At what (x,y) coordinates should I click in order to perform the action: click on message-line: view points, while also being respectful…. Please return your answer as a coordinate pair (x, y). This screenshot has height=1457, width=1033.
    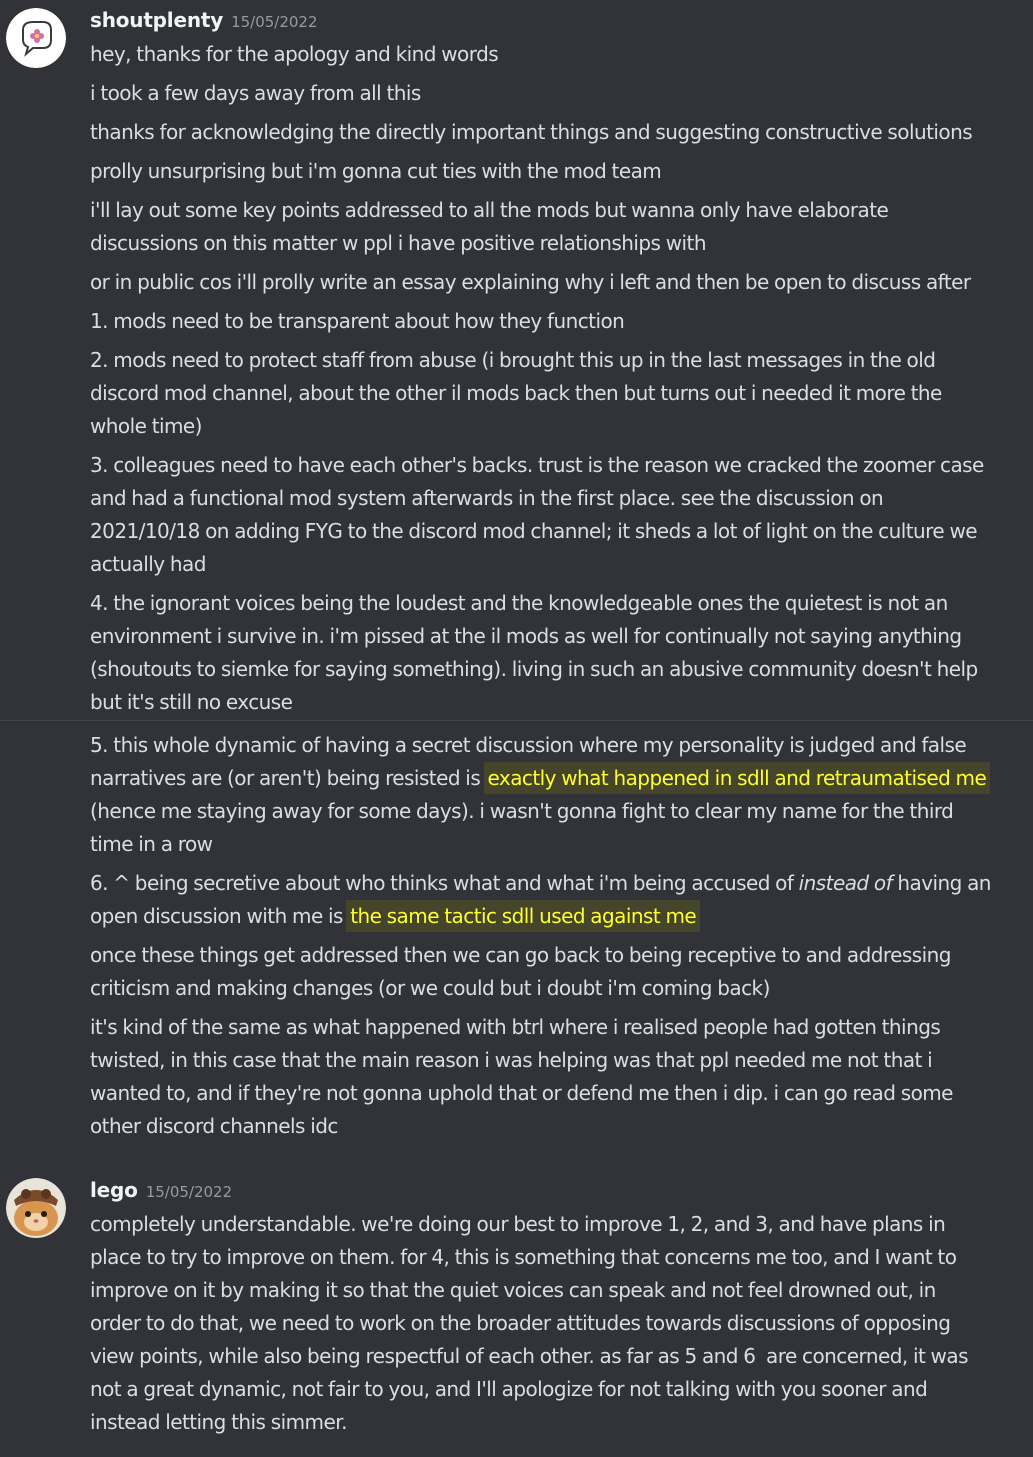
    Looking at the image, I should click on (529, 1356).